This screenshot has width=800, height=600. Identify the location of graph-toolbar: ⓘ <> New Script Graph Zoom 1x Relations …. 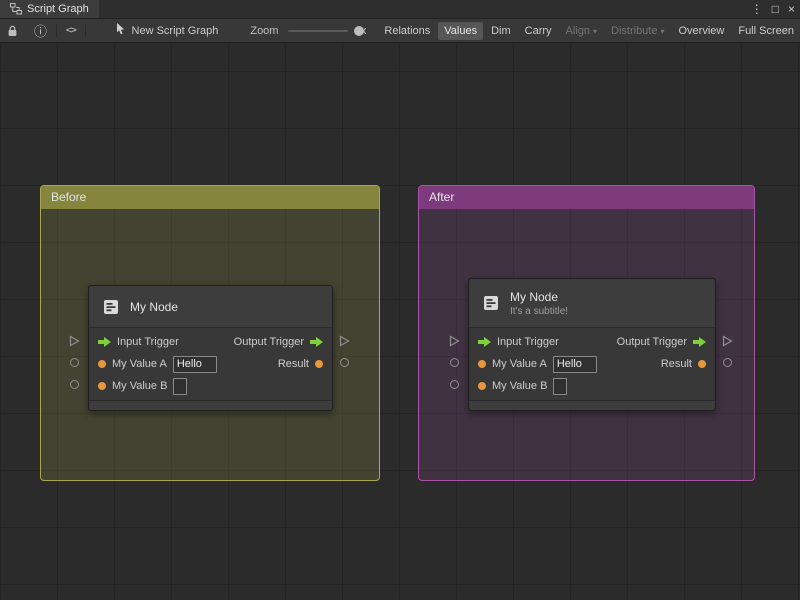
(400, 31).